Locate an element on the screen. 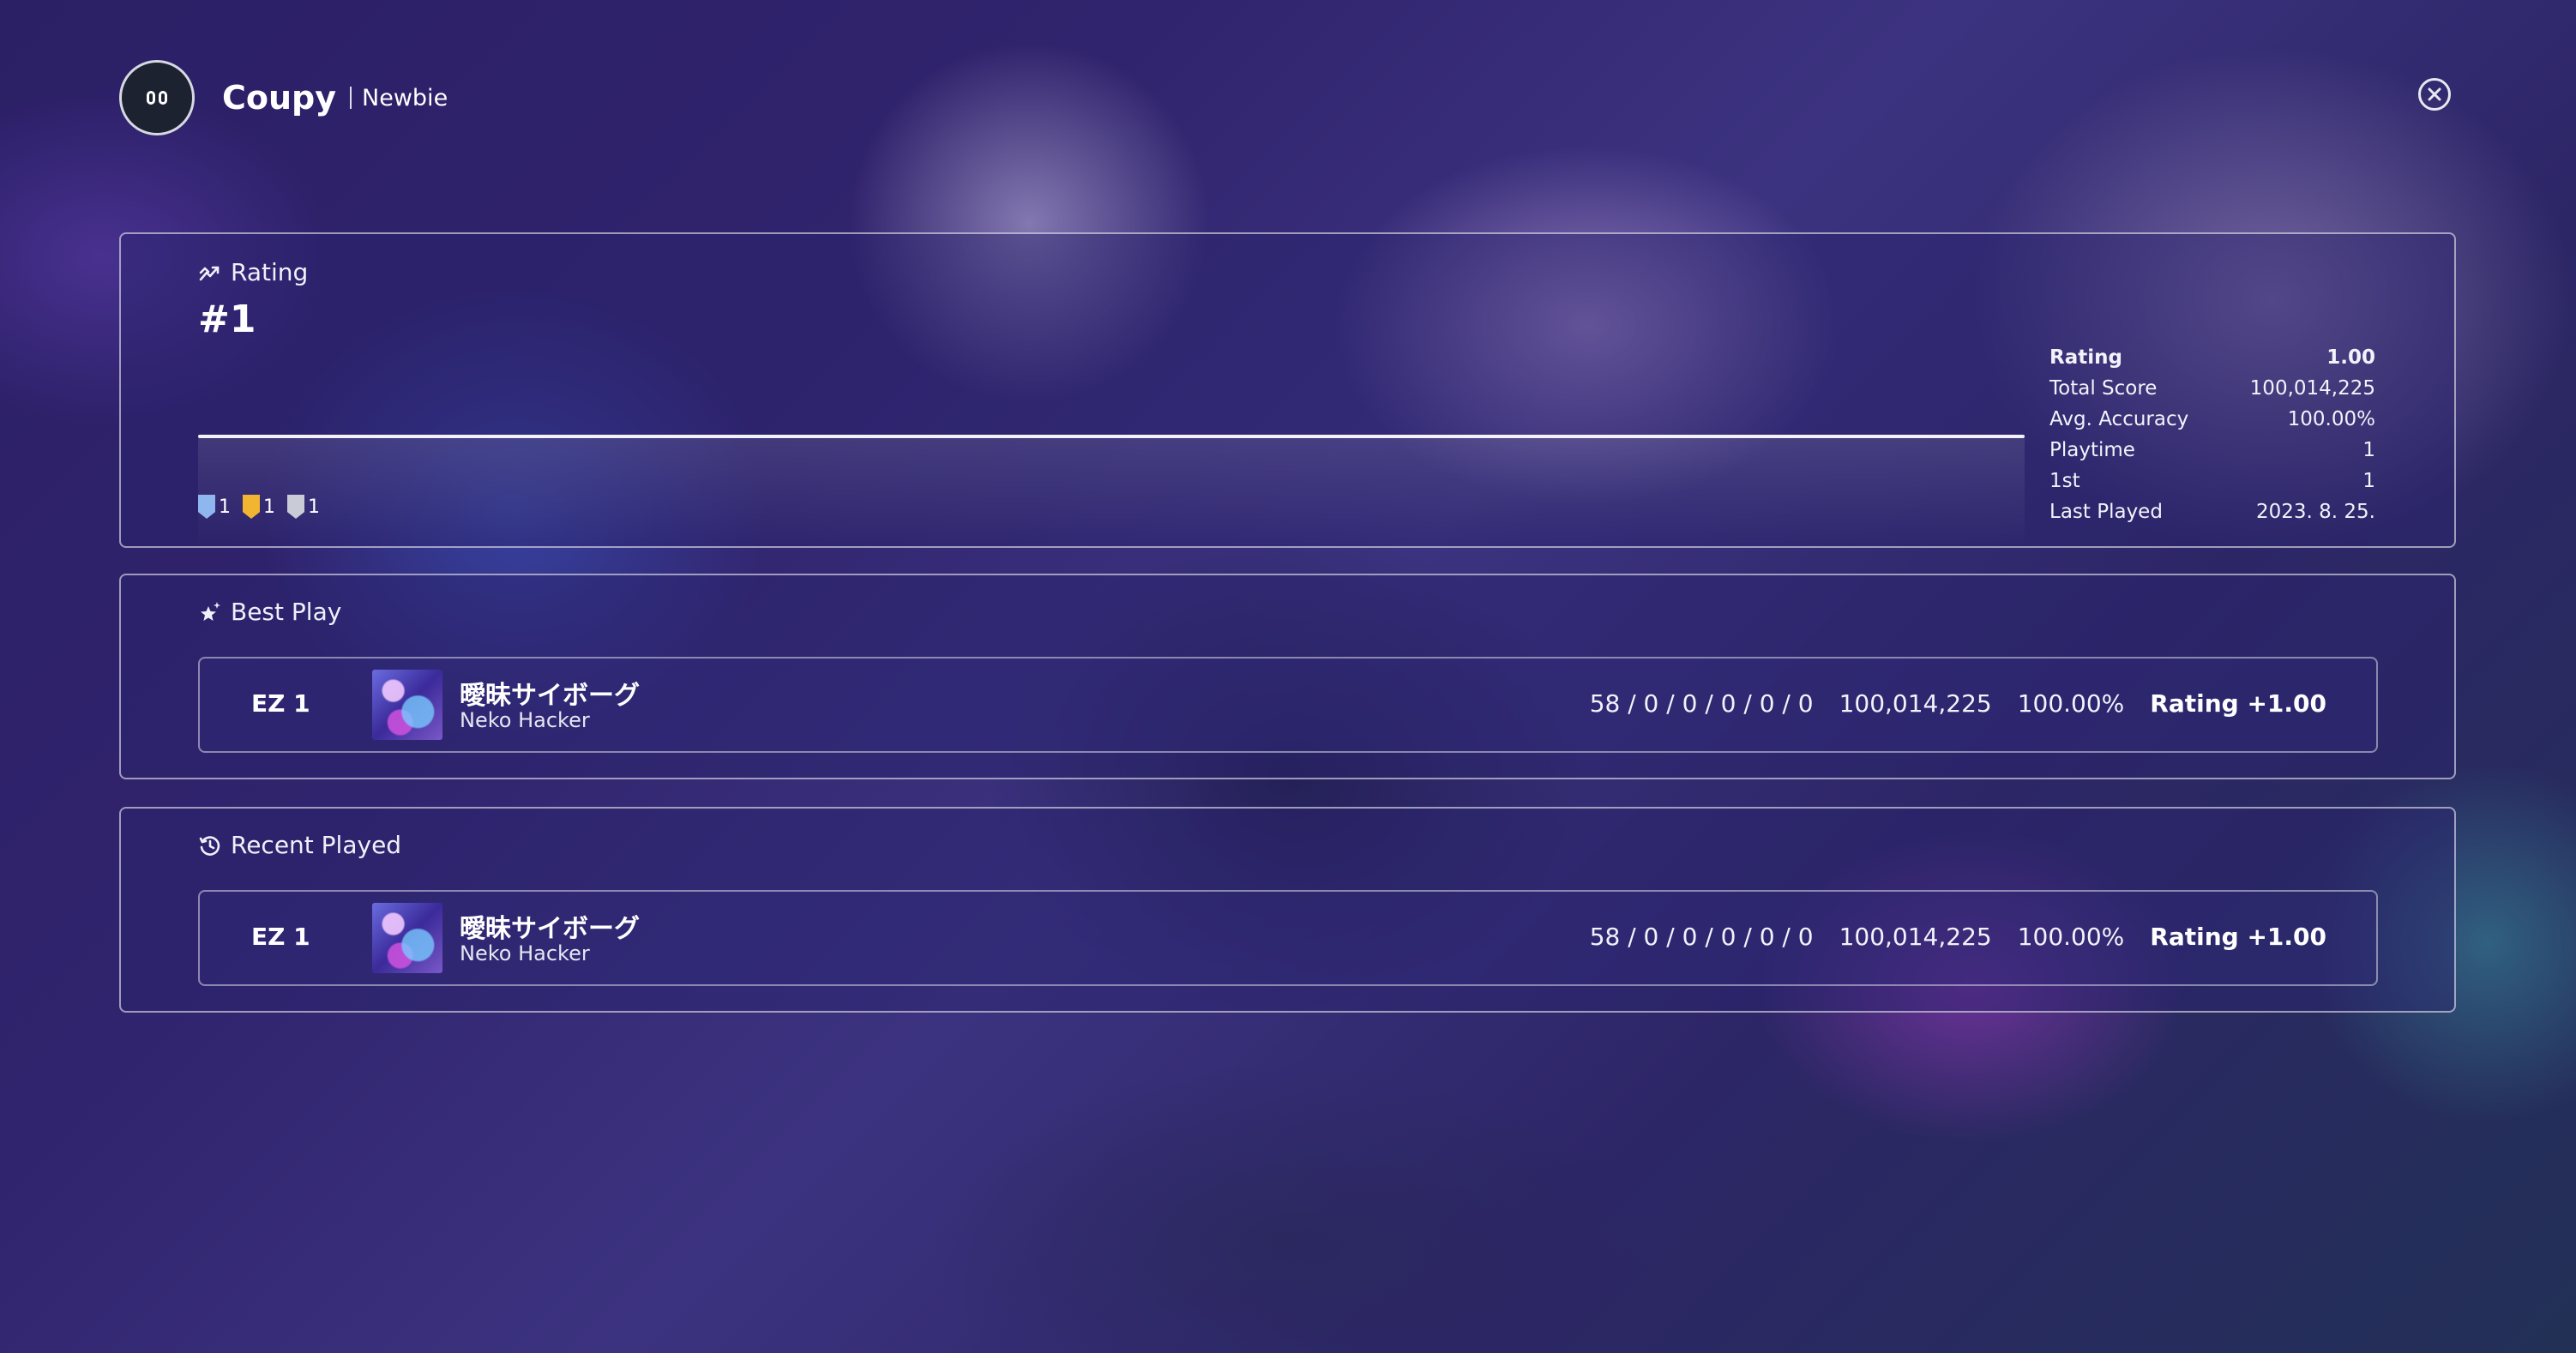 The image size is (2576, 1353). stat-label: Last Played is located at coordinates (2106, 512).